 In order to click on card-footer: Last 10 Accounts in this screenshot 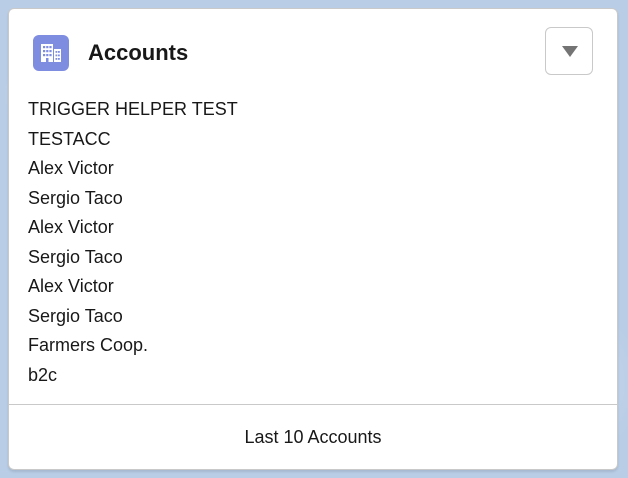, I will do `click(313, 437)`.